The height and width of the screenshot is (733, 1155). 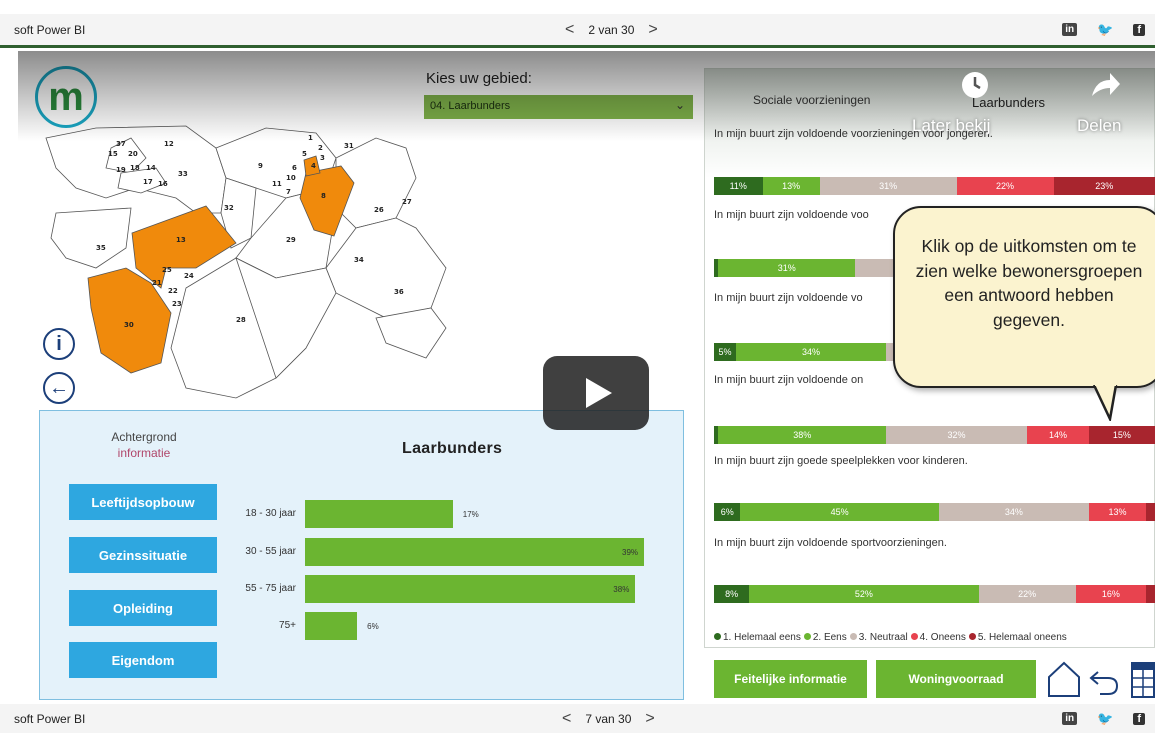 What do you see at coordinates (479, 78) in the screenshot?
I see `area-select-label: Kies uw gebied:` at bounding box center [479, 78].